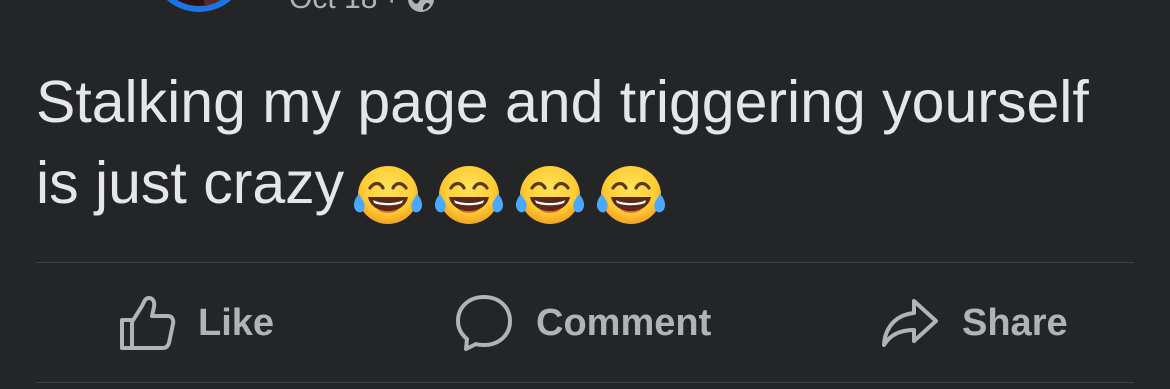 This screenshot has height=389, width=1170. What do you see at coordinates (1015, 322) in the screenshot?
I see `share-label: Share` at bounding box center [1015, 322].